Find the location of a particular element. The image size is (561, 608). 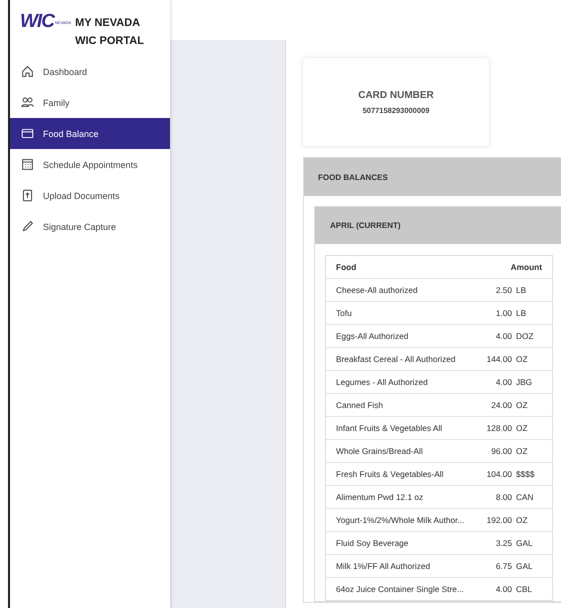

table-cell-text: Eggs-All Authorized is located at coordinates (373, 336).